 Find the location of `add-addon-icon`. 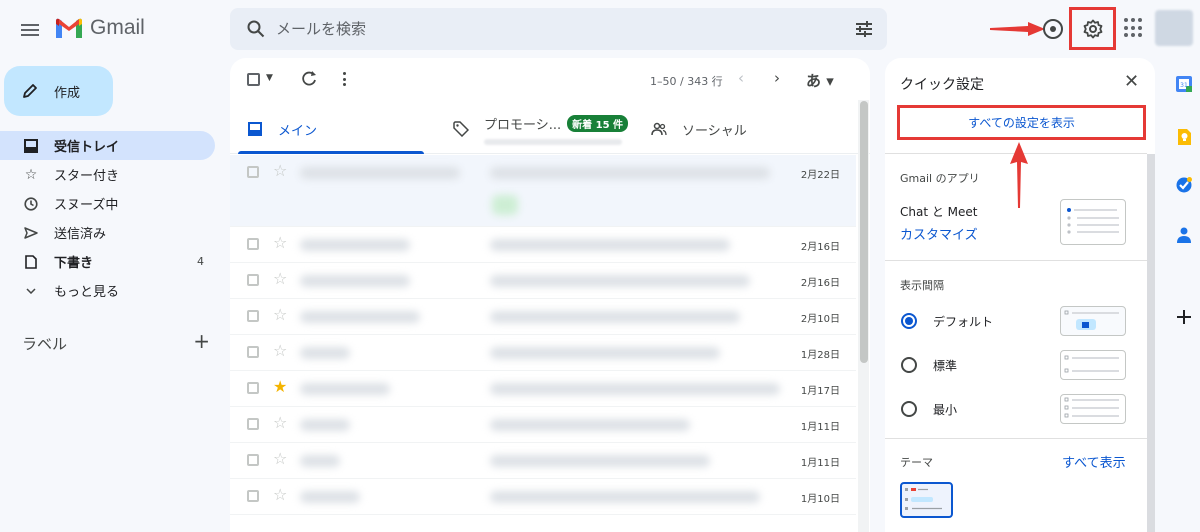

add-addon-icon is located at coordinates (1184, 317).